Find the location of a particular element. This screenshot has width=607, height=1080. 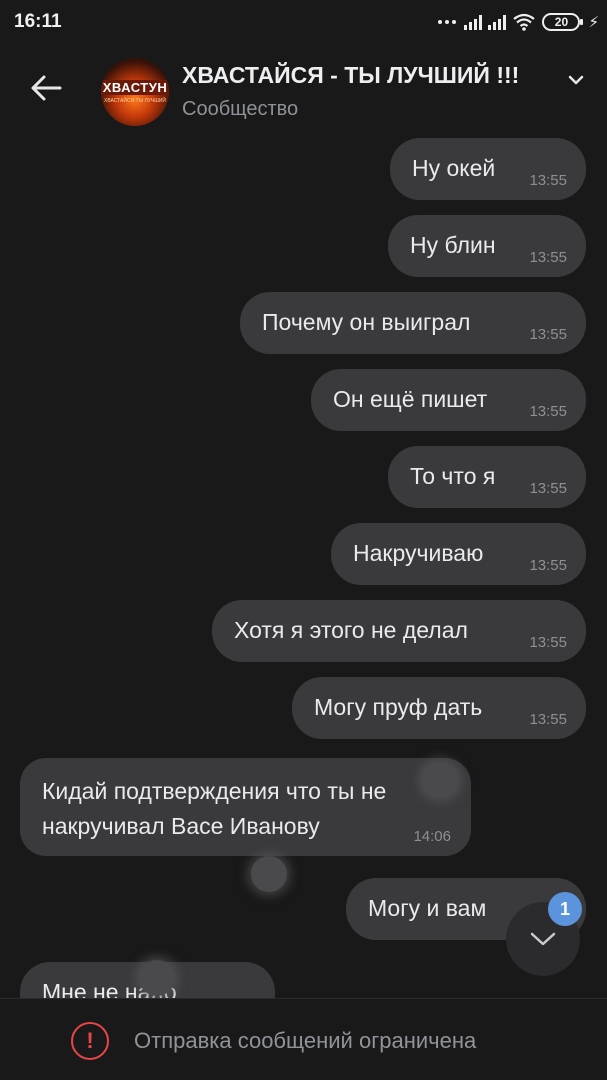

message-outgoing: Ну блин 13:55 is located at coordinates (487, 246).